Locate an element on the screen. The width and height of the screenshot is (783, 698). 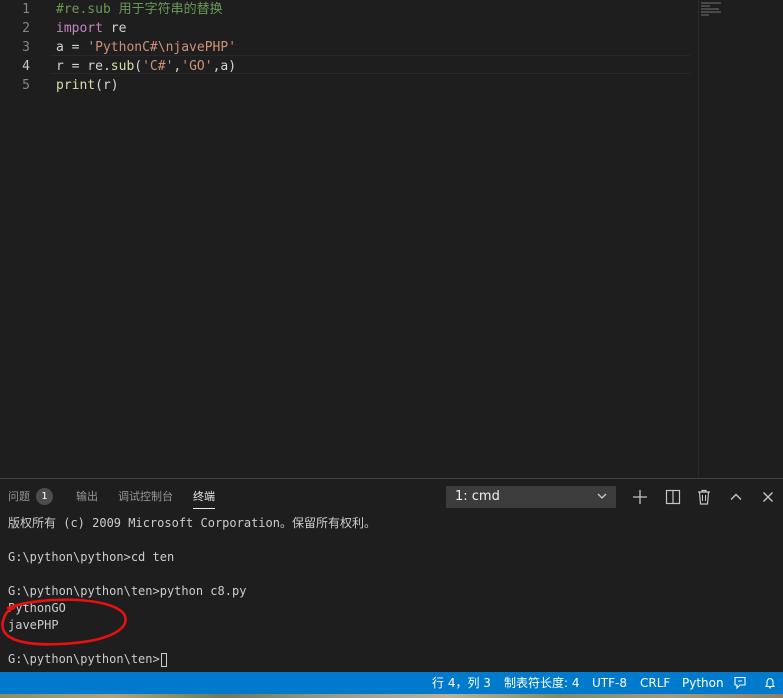
terminal-line: javePHP is located at coordinates (33, 625).